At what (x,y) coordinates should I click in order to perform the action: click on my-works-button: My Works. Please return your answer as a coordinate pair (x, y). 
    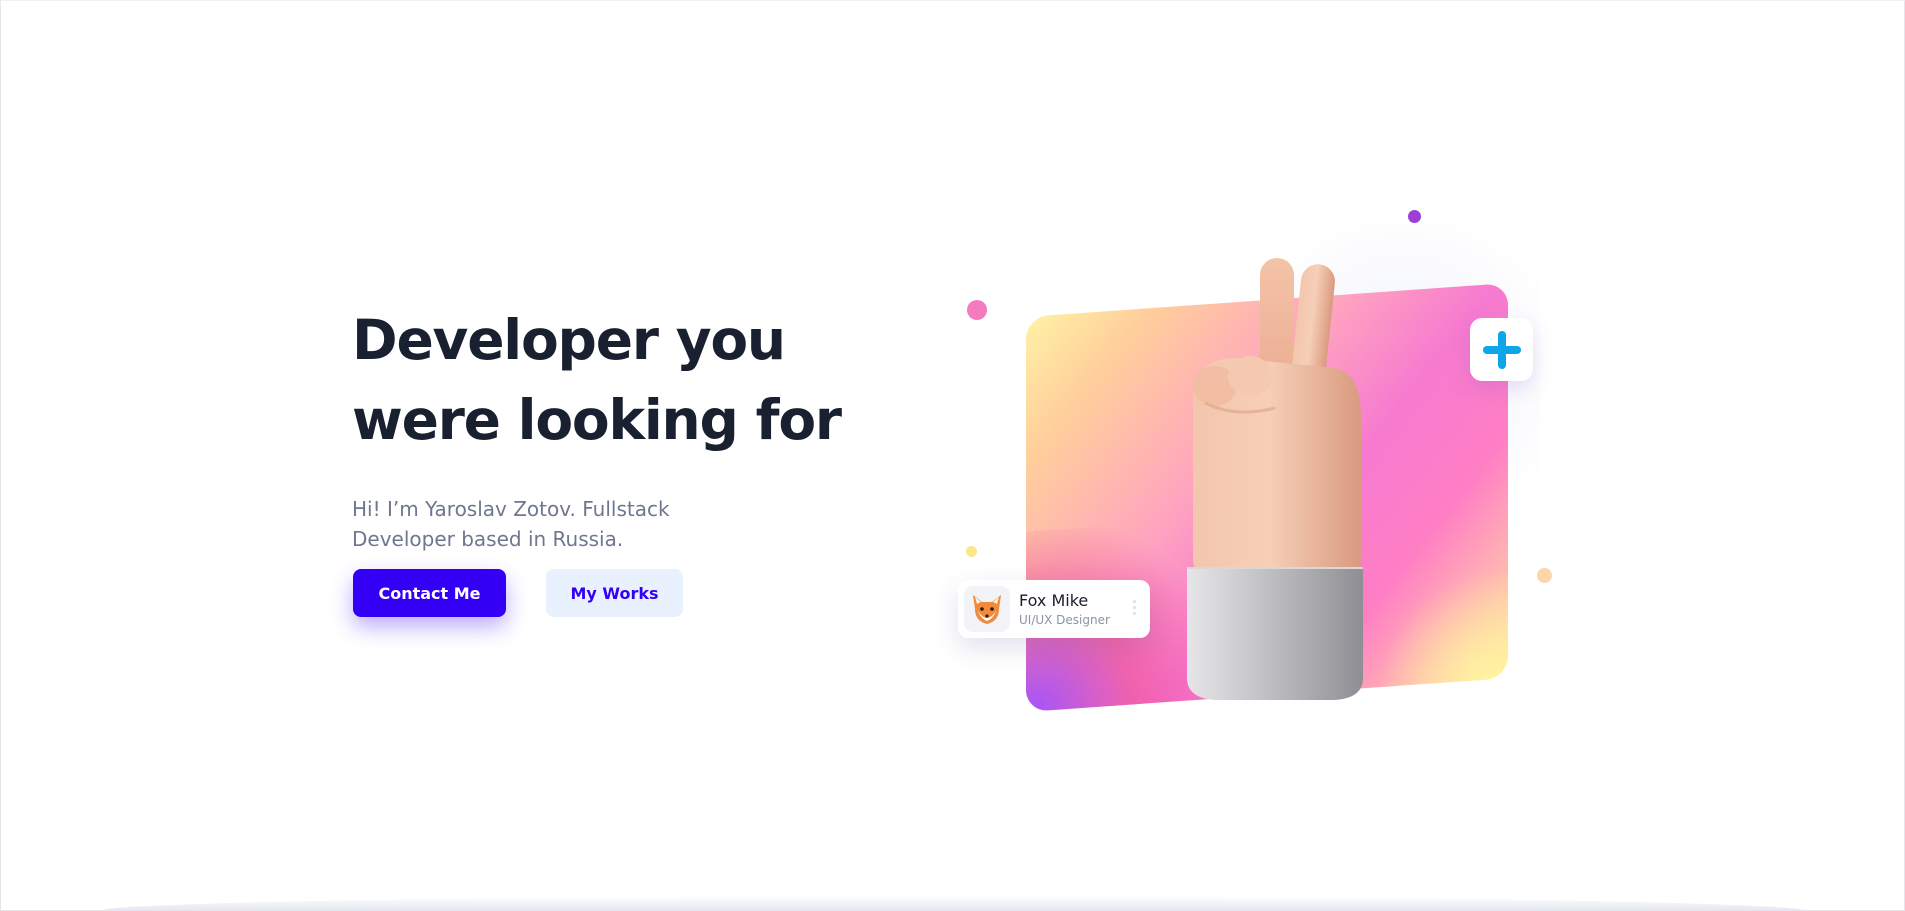
    Looking at the image, I should click on (614, 593).